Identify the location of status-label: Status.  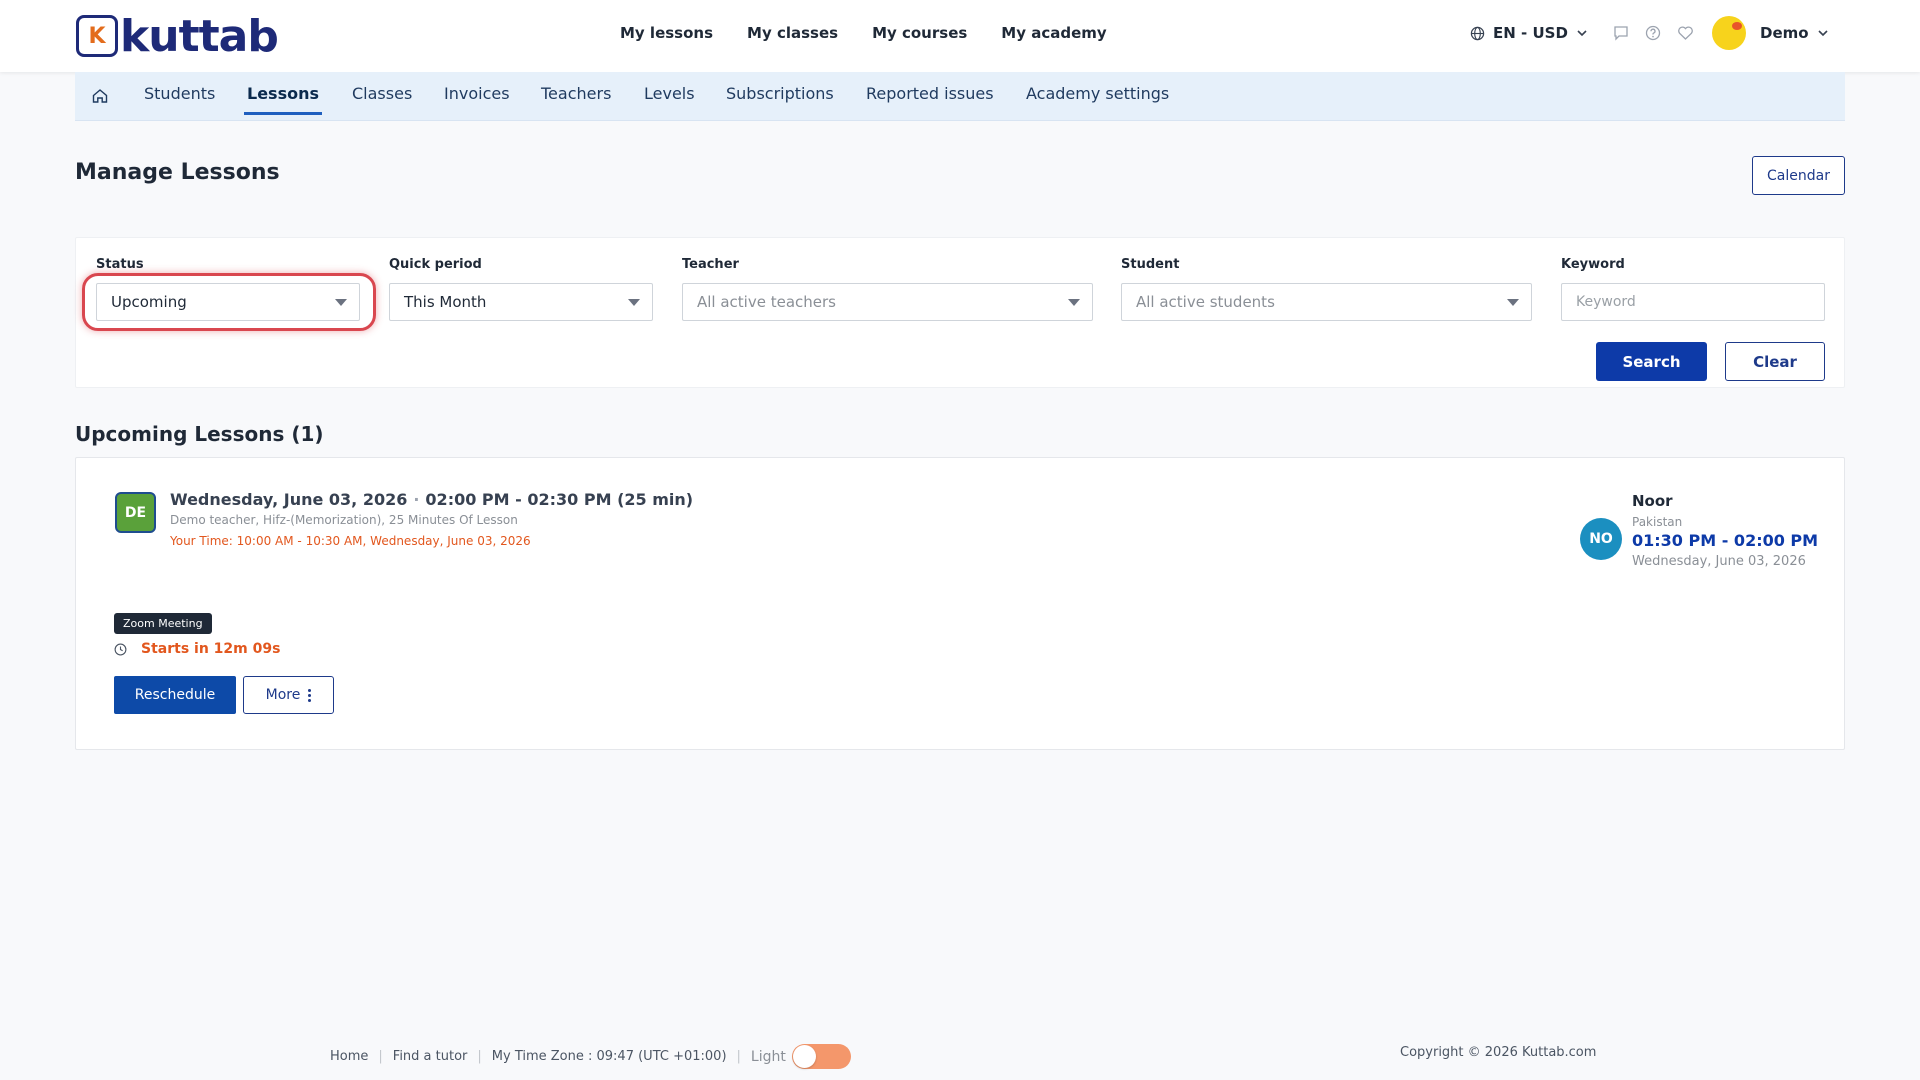
(120, 264).